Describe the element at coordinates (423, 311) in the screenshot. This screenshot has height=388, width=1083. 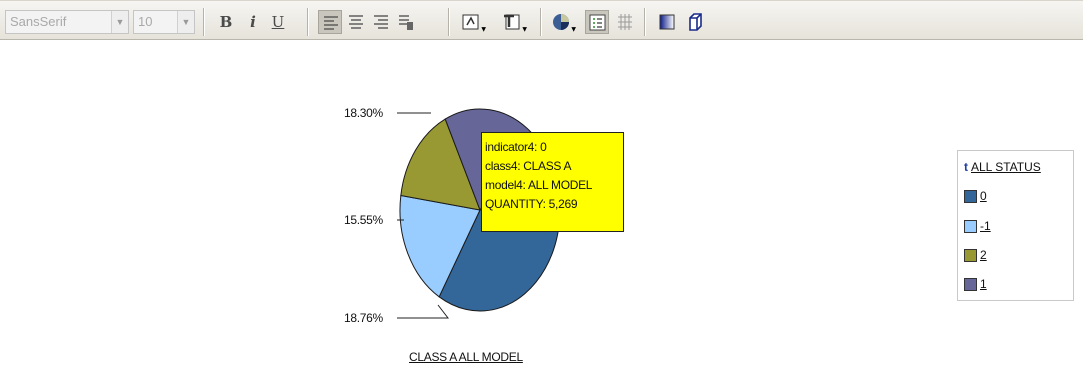
I see `leader-line` at that location.